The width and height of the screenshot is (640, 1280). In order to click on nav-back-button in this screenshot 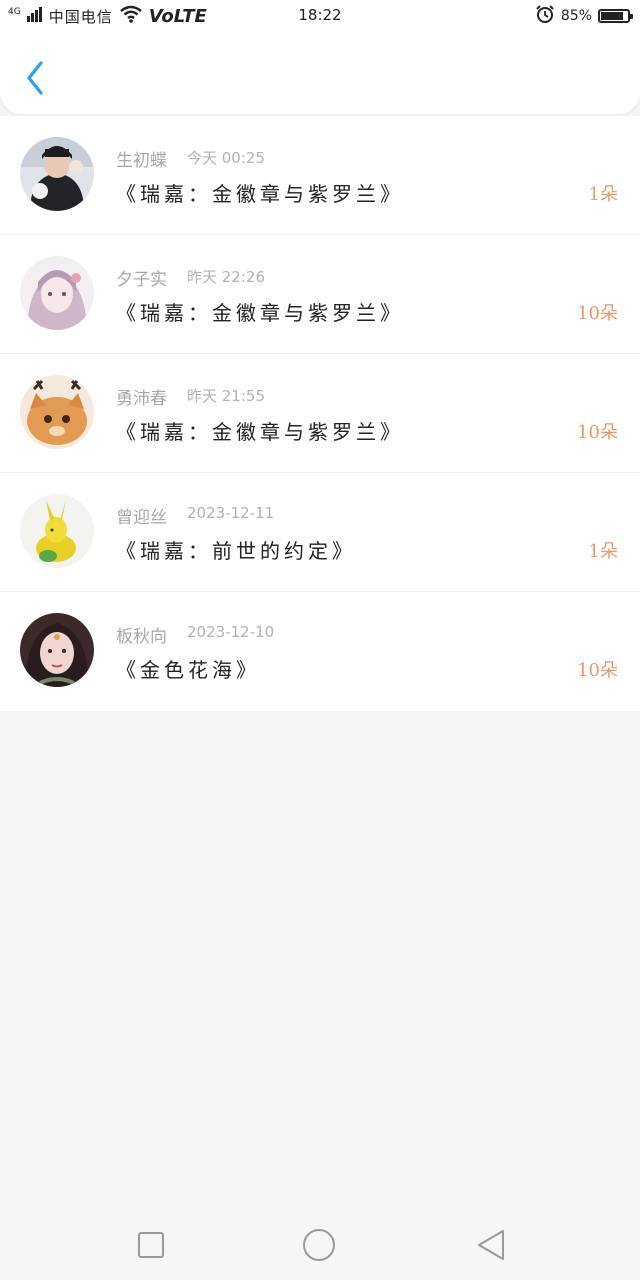, I will do `click(491, 1245)`.